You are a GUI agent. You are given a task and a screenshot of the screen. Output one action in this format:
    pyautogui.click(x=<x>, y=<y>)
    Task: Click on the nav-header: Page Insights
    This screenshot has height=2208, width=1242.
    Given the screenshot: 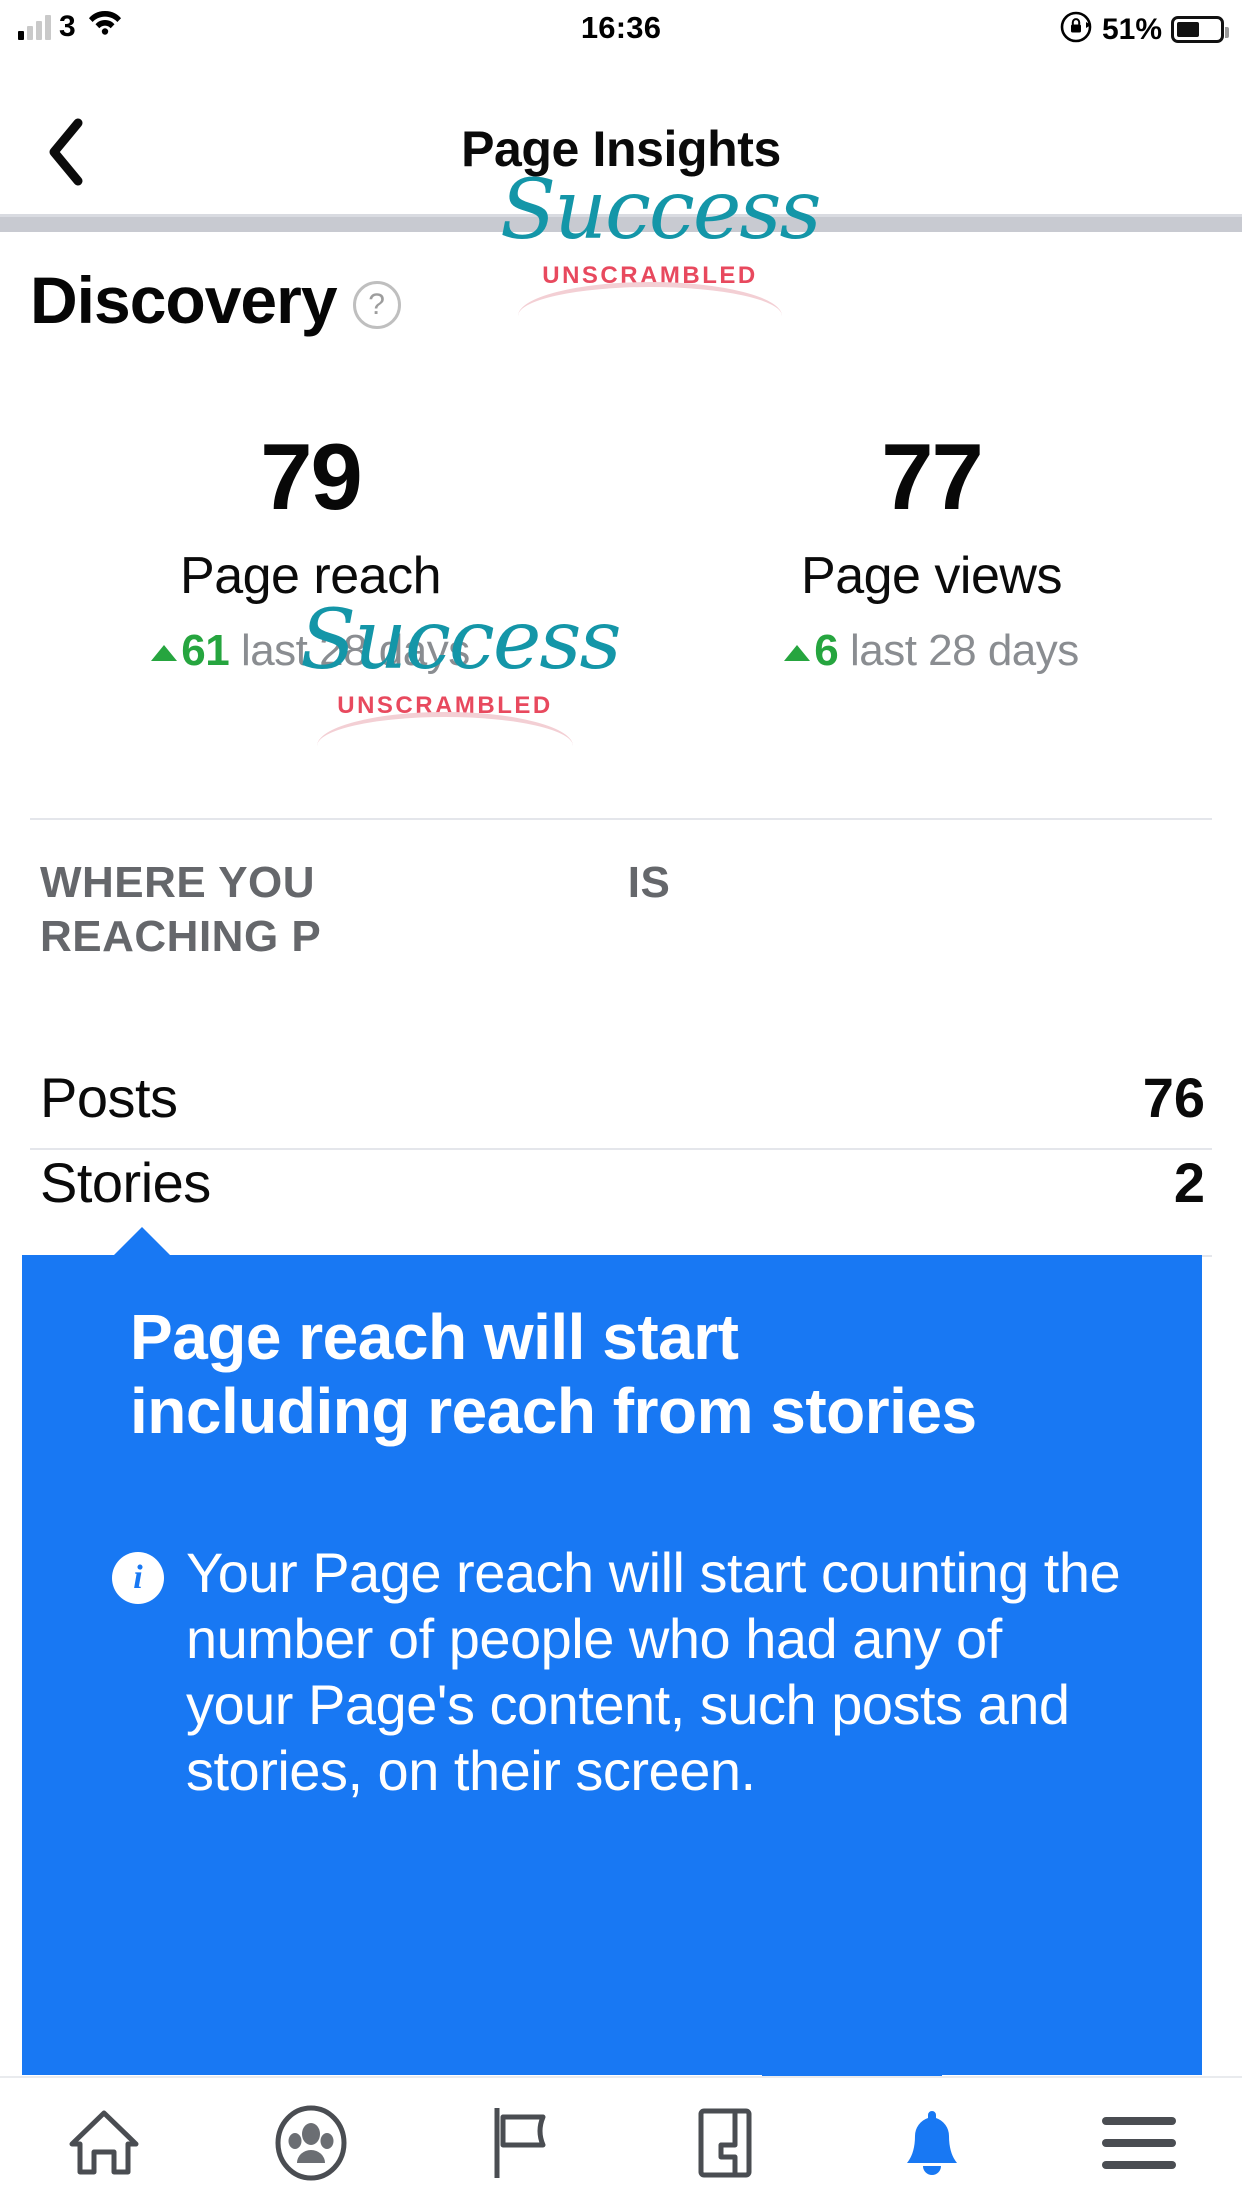 What is the action you would take?
    pyautogui.click(x=621, y=138)
    